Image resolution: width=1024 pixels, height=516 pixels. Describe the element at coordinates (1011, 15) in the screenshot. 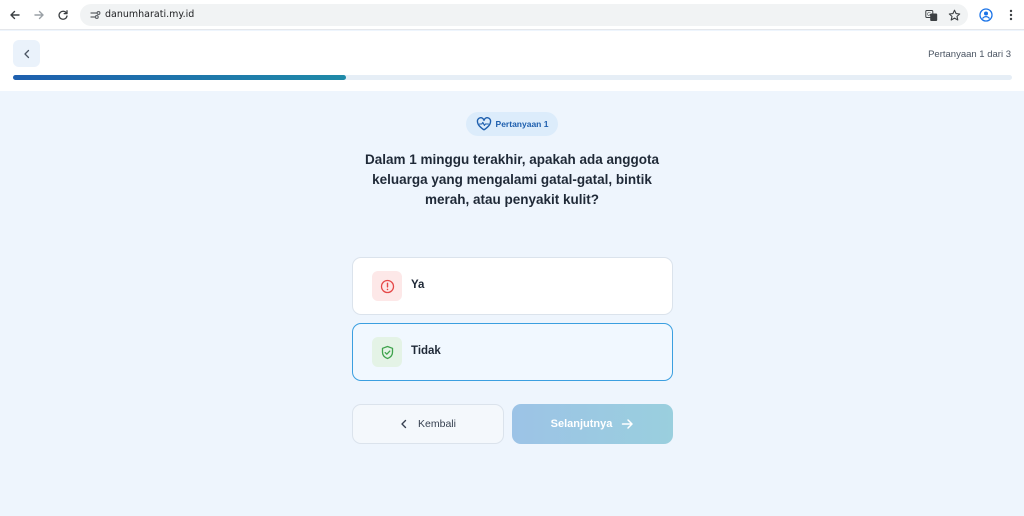

I see `browser-menu-icon` at that location.